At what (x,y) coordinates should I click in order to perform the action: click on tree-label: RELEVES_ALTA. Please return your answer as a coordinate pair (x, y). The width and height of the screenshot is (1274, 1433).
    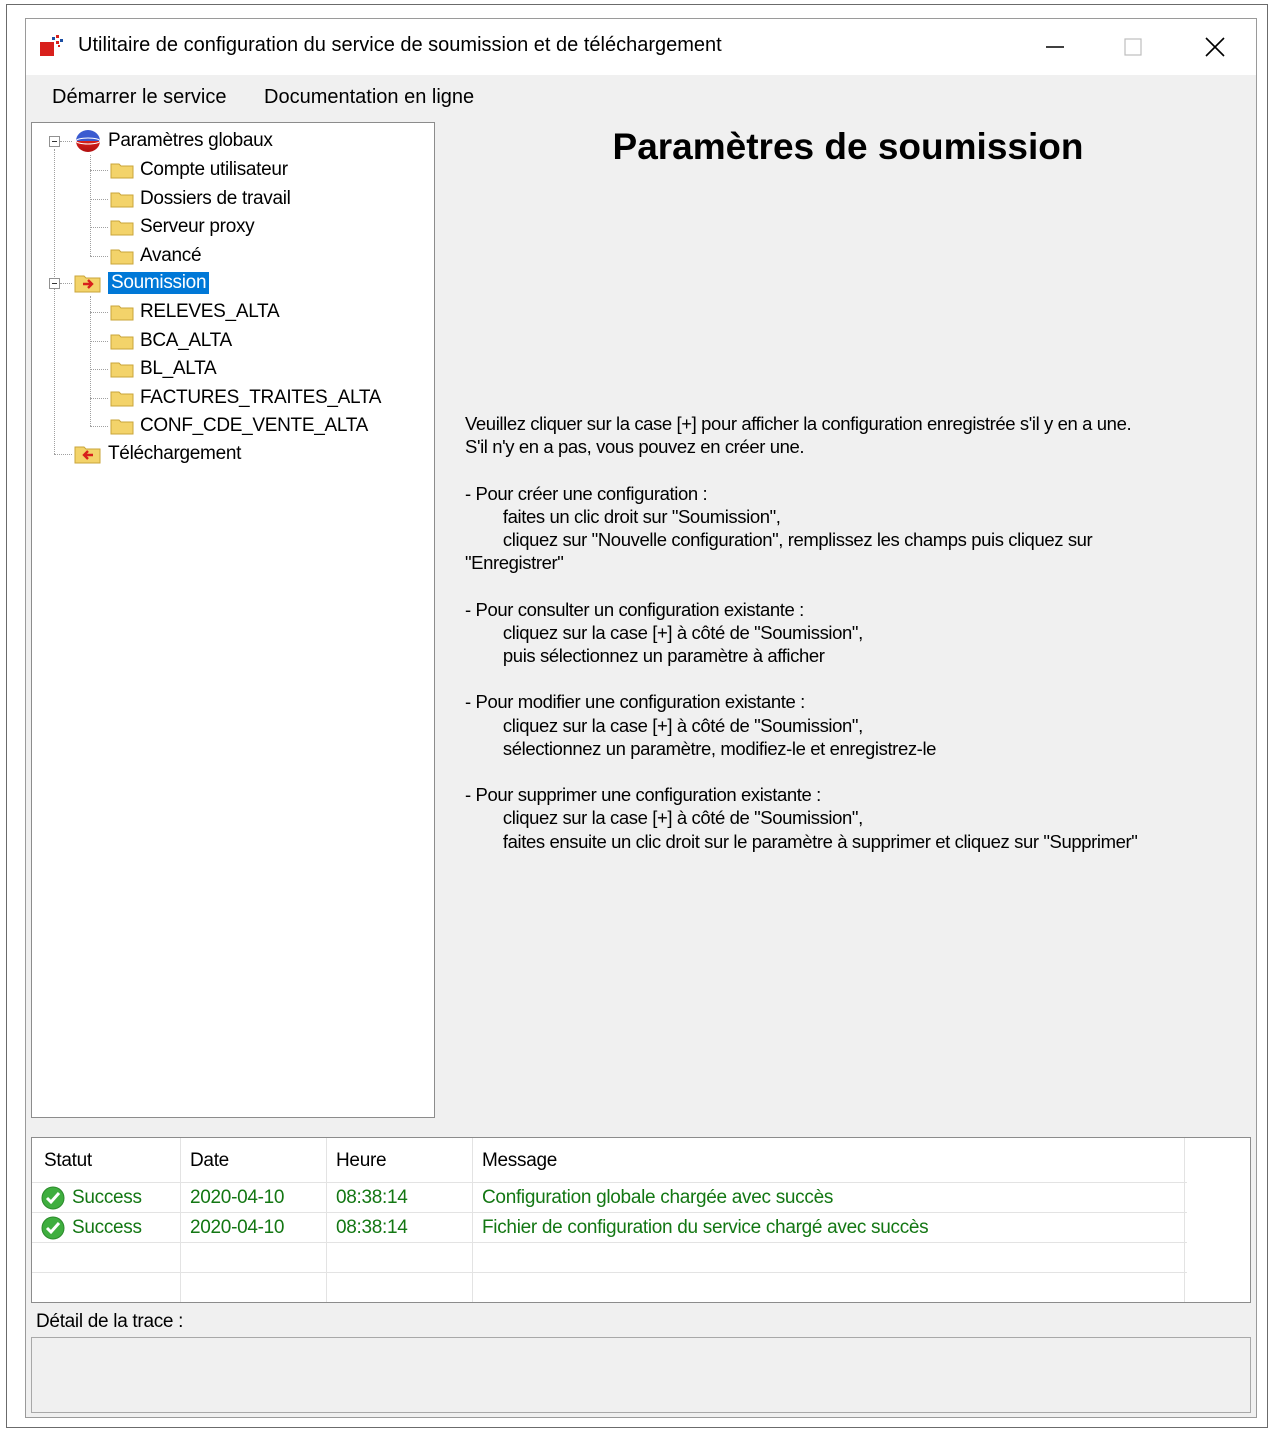
    Looking at the image, I should click on (210, 311).